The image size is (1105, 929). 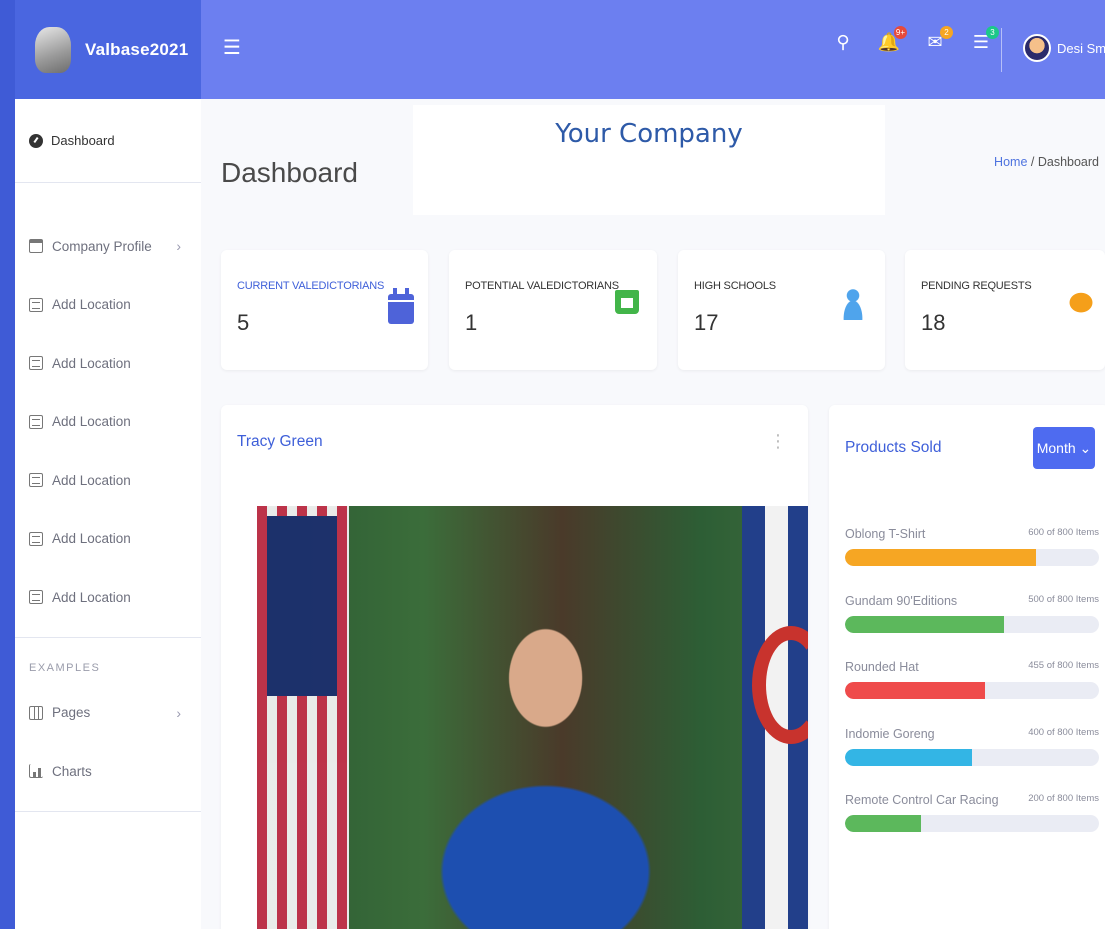 What do you see at coordinates (781, 310) in the screenshot?
I see `stat-card-high-schools: HIGH SCHOOLS 17` at bounding box center [781, 310].